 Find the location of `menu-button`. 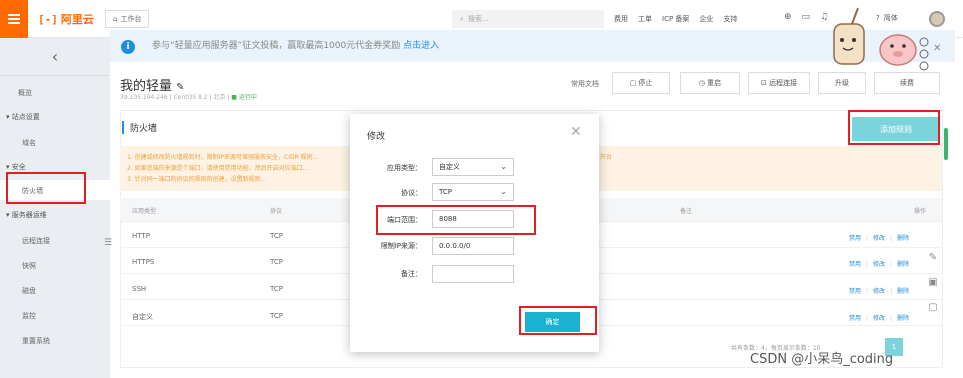

menu-button is located at coordinates (14, 19).